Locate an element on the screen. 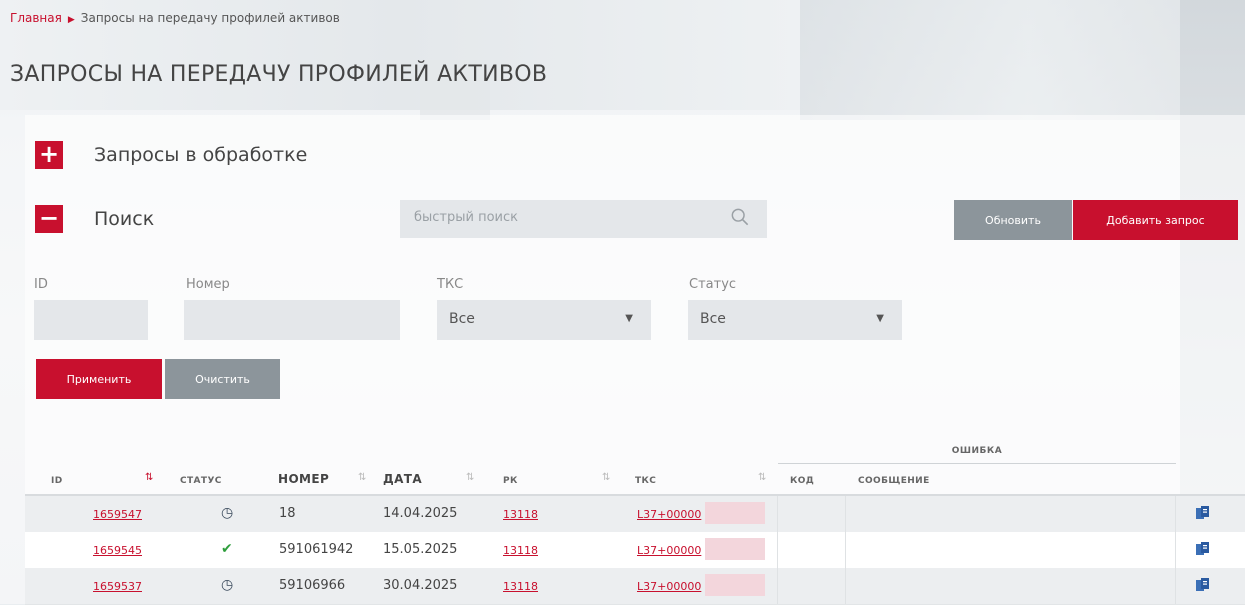 The width and height of the screenshot is (1245, 605). clear-filters-button: Очистить is located at coordinates (222, 379).